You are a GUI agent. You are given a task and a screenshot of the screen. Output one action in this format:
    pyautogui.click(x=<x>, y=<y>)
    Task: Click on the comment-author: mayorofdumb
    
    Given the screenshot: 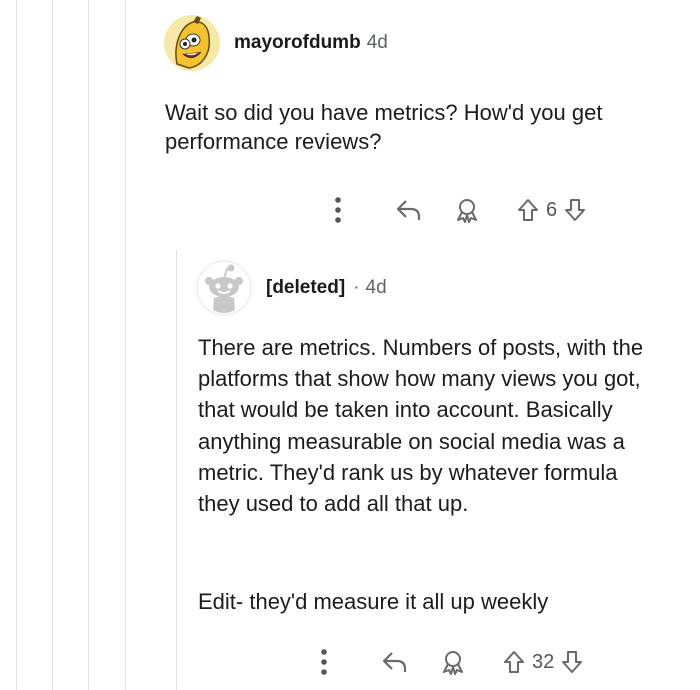 What is the action you would take?
    pyautogui.click(x=297, y=43)
    